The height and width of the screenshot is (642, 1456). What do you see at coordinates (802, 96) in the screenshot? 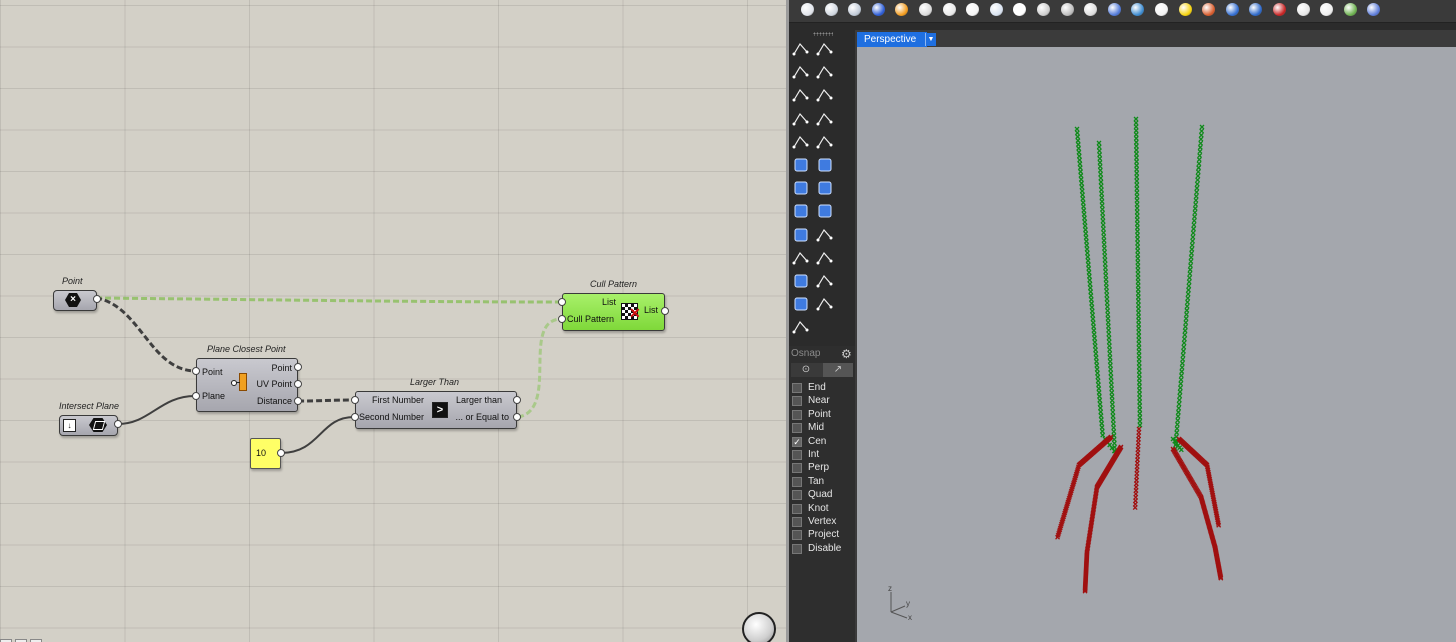
I see `circle-icon` at bounding box center [802, 96].